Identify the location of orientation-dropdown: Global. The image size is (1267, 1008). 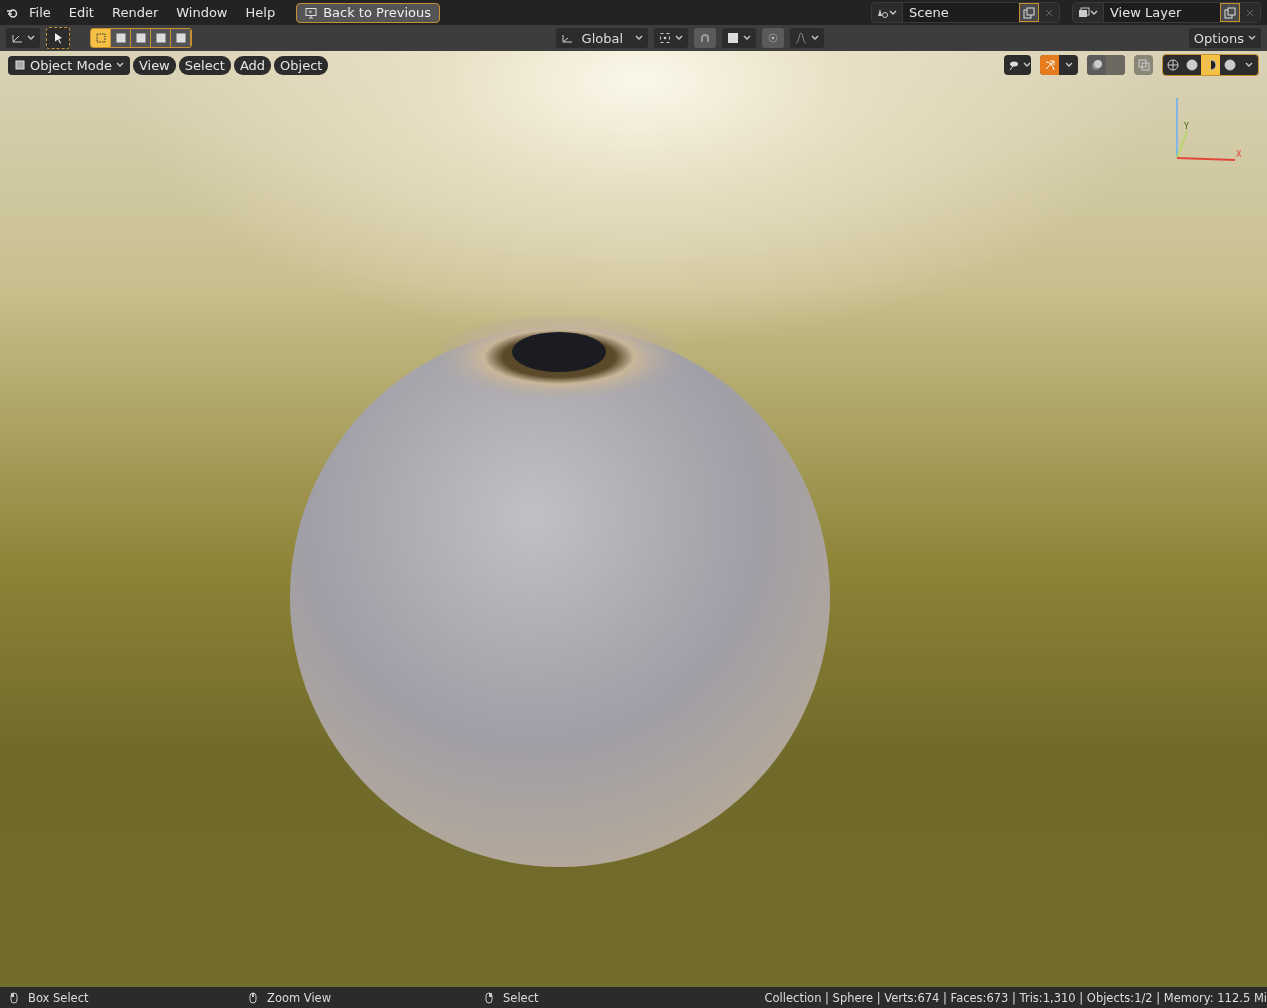
(602, 38).